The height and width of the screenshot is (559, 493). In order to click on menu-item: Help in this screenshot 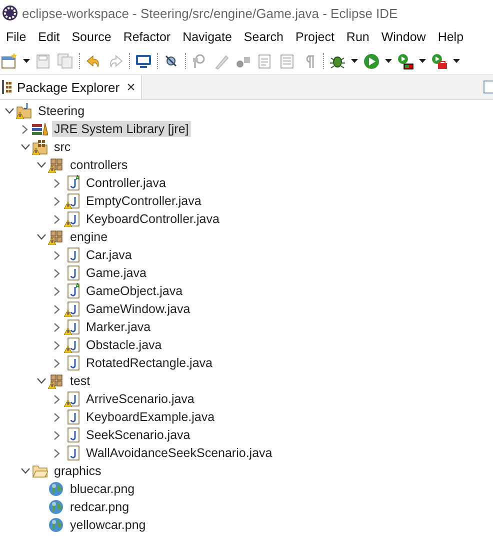, I will do `click(451, 37)`.